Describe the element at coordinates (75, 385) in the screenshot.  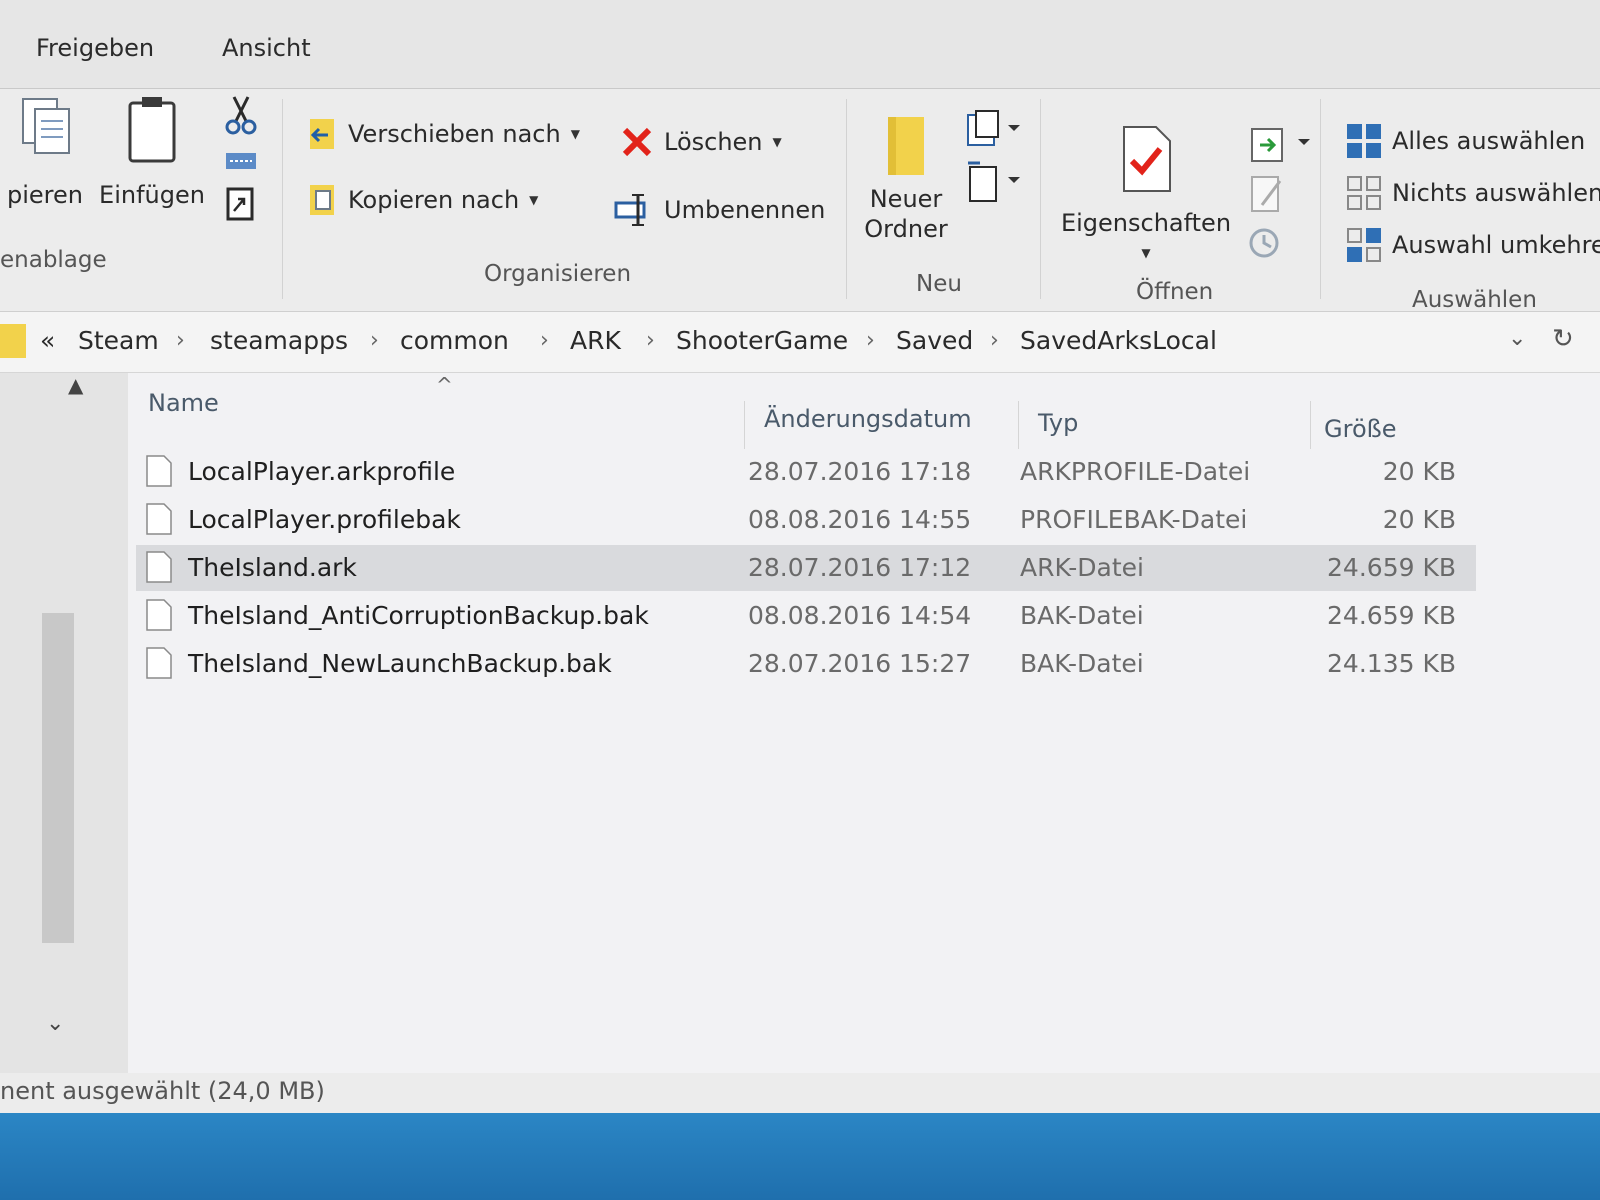
I see `scroll-up-icon: ▲` at that location.